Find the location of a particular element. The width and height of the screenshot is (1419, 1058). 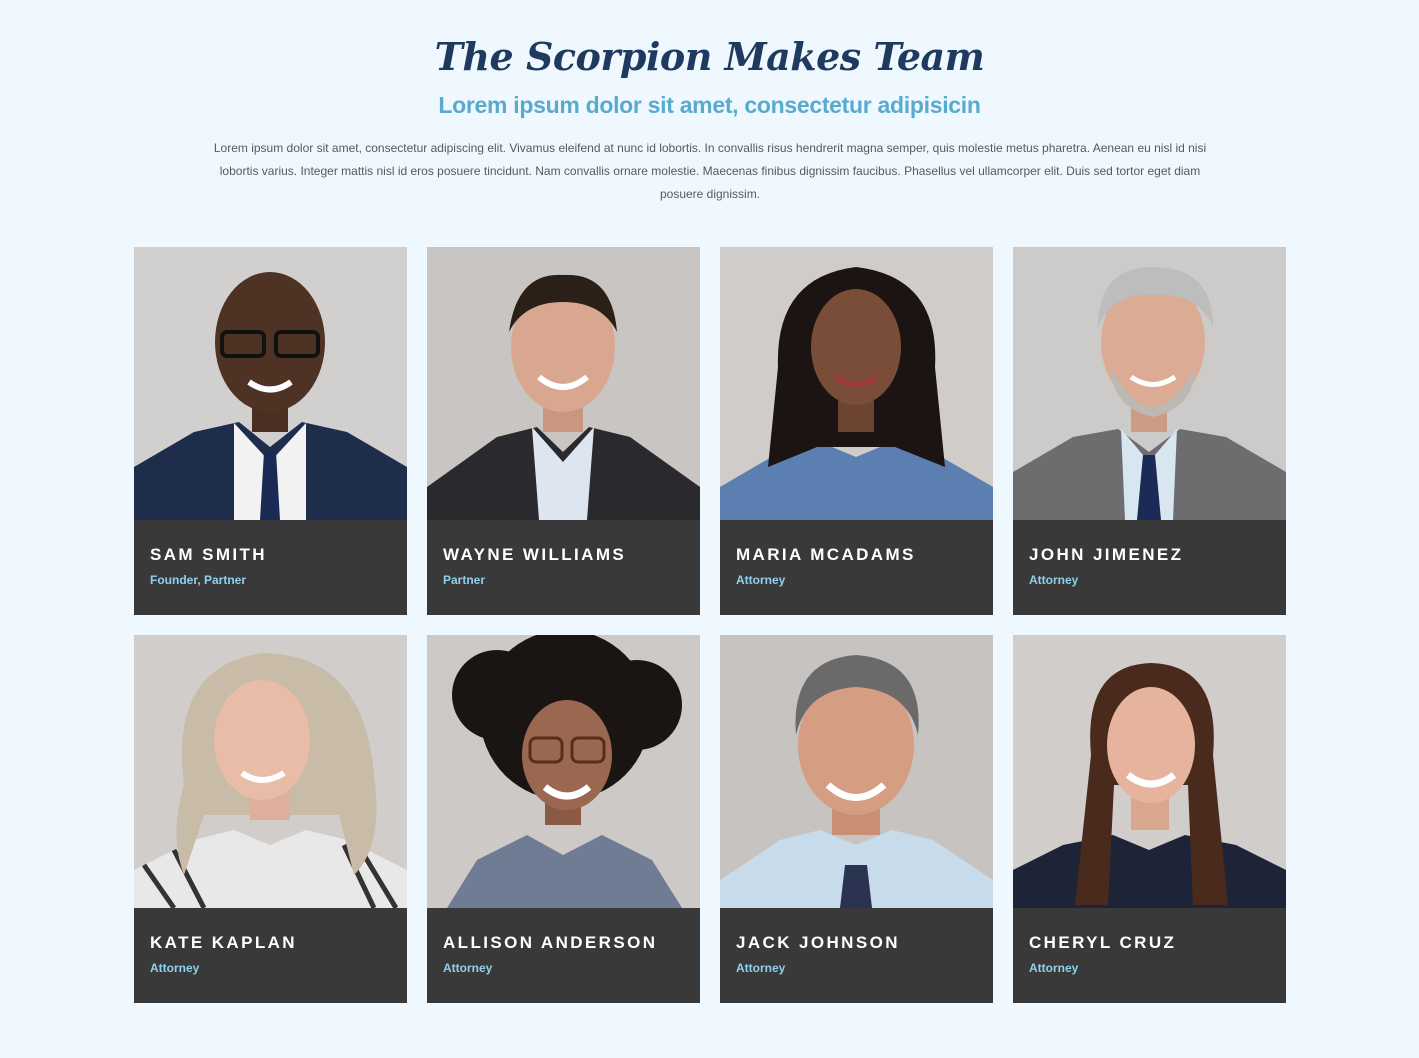

page-title: The Scorpion Makes Team is located at coordinates (709, 56).